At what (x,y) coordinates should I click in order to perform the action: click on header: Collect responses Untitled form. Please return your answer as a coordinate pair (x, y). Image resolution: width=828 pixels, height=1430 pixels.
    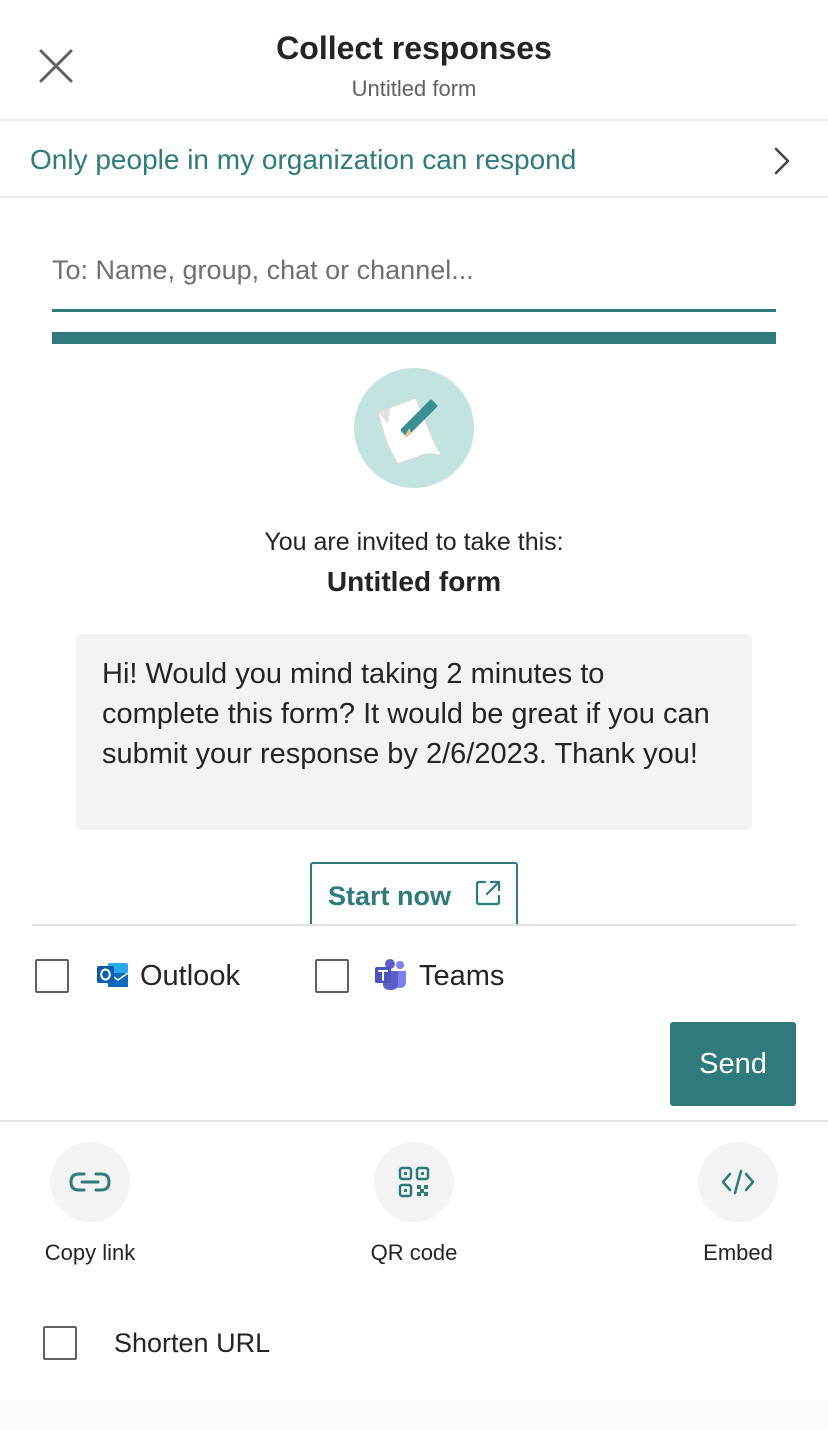
    Looking at the image, I should click on (414, 60).